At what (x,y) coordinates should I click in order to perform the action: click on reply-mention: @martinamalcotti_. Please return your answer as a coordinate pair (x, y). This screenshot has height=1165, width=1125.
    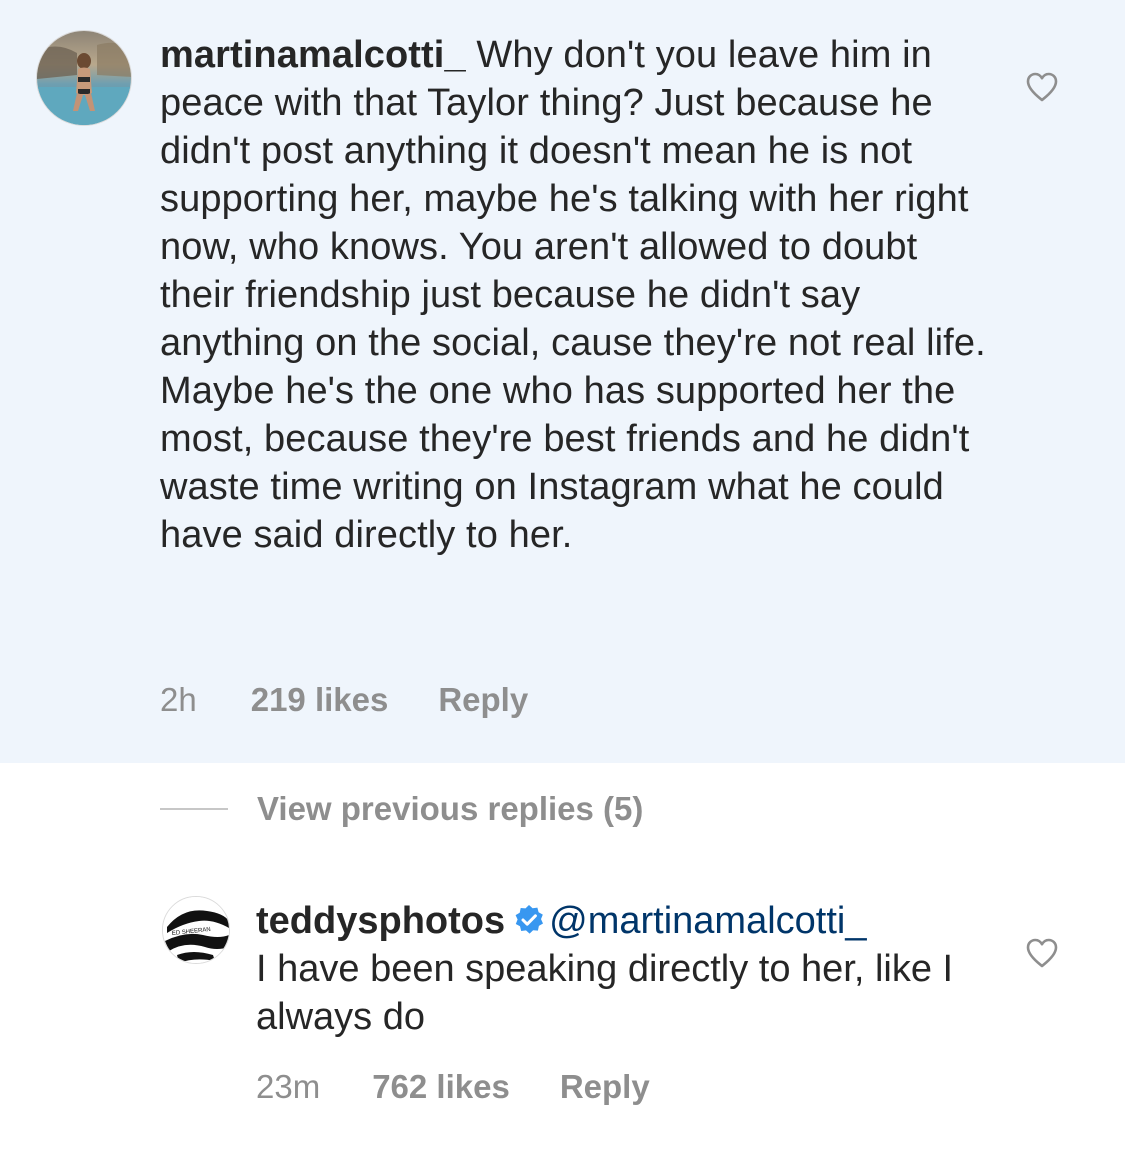
    Looking at the image, I should click on (707, 921).